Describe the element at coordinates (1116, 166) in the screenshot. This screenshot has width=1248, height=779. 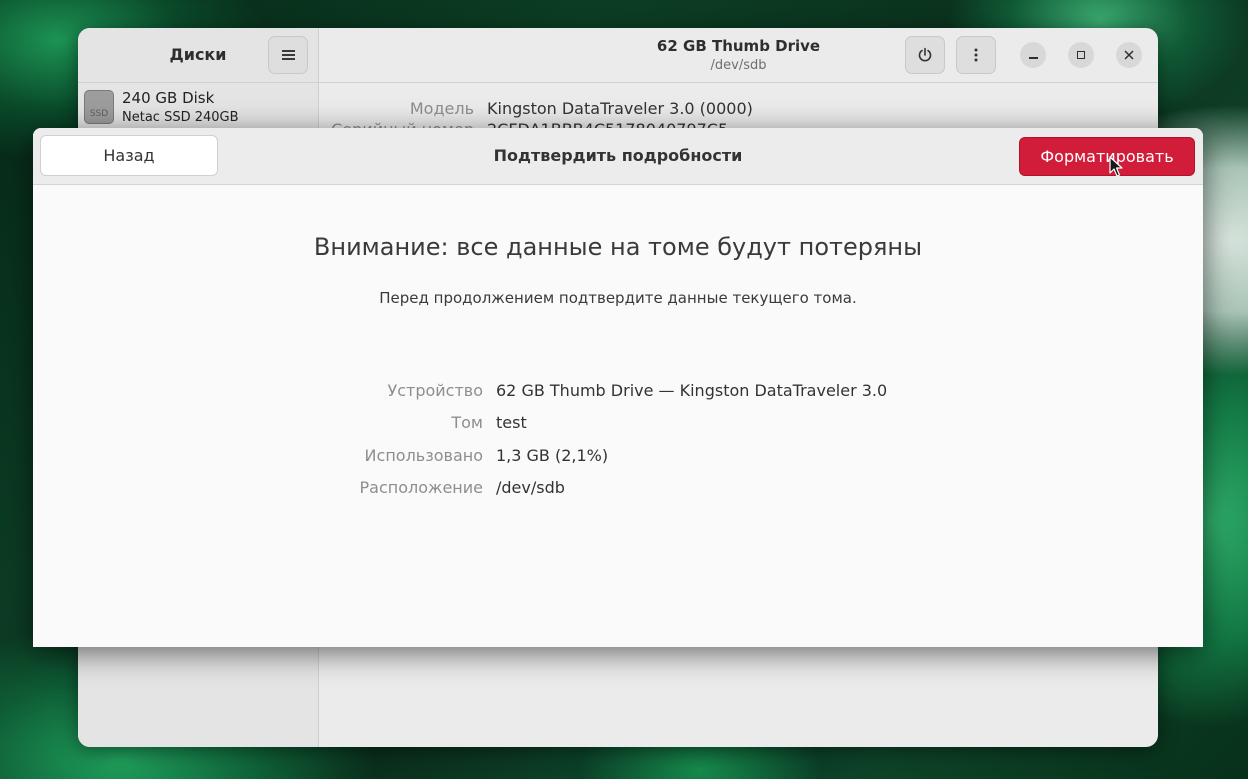
I see `mouse-cursor-icon` at that location.